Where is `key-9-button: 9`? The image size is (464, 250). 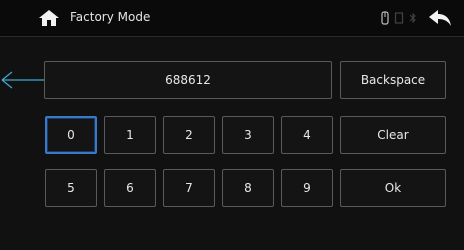 key-9-button: 9 is located at coordinates (307, 188).